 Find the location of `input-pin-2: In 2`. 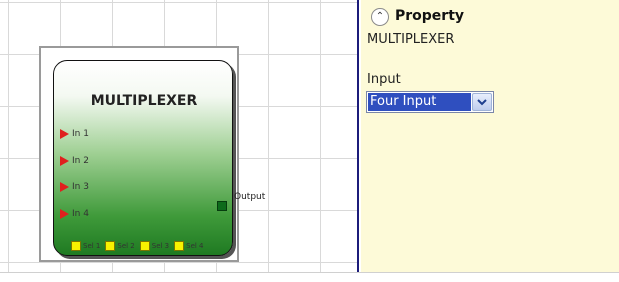

input-pin-2: In 2 is located at coordinates (74, 161).